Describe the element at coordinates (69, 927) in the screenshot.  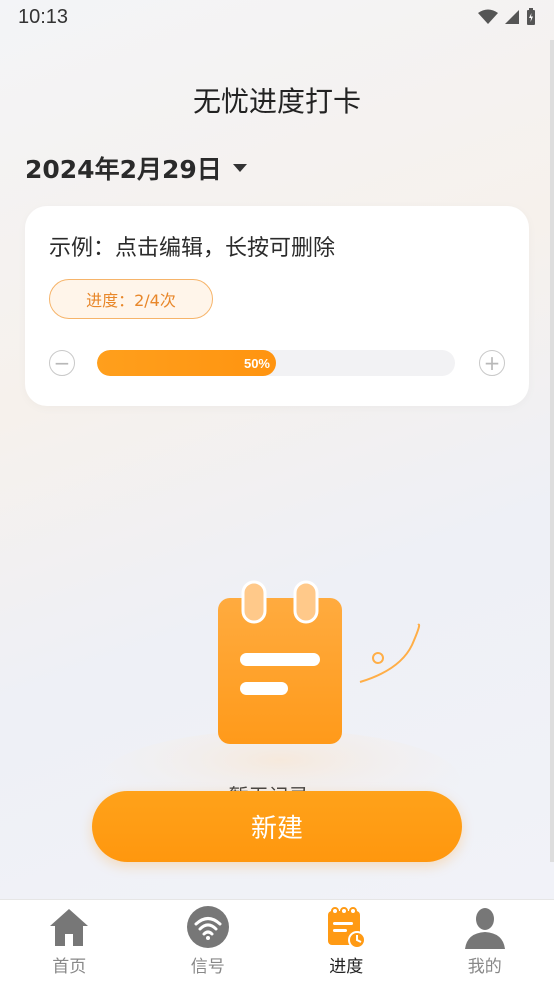
I see `home-icon` at that location.